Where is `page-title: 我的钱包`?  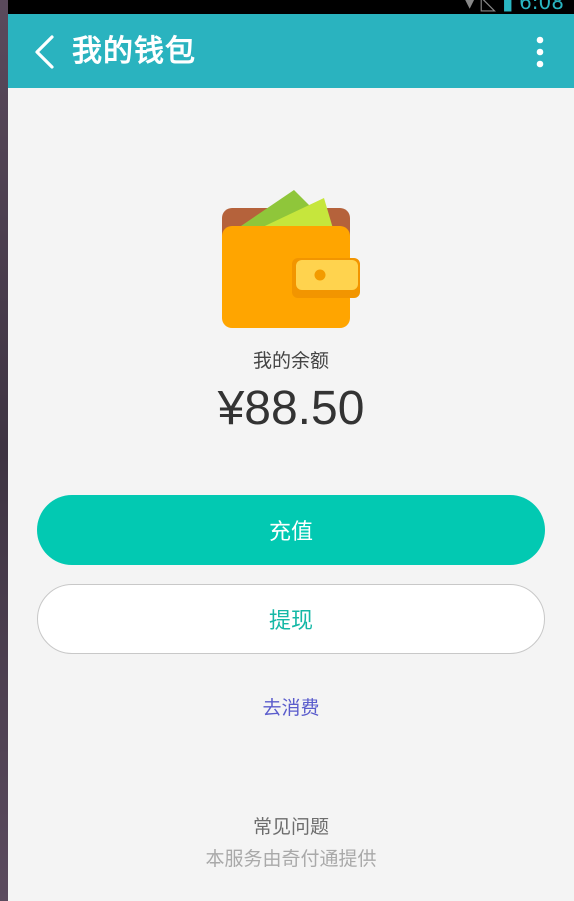 page-title: 我的钱包 is located at coordinates (134, 51).